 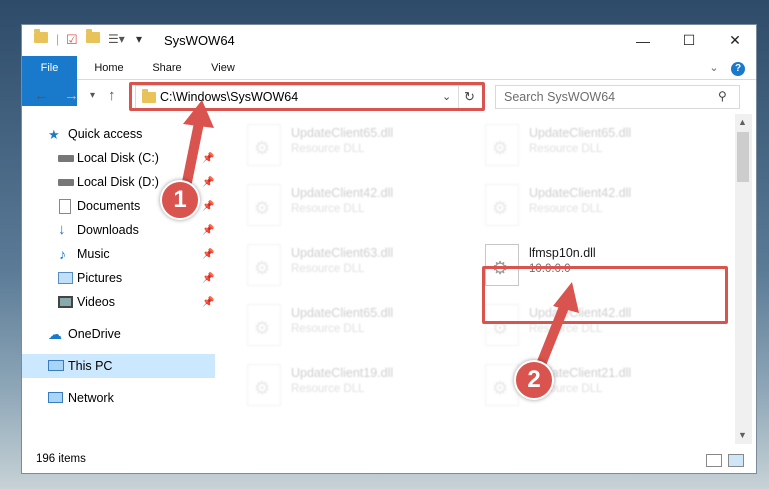 I want to click on sidebar-item-quick-access: ★ Quick access, so click(x=118, y=134).